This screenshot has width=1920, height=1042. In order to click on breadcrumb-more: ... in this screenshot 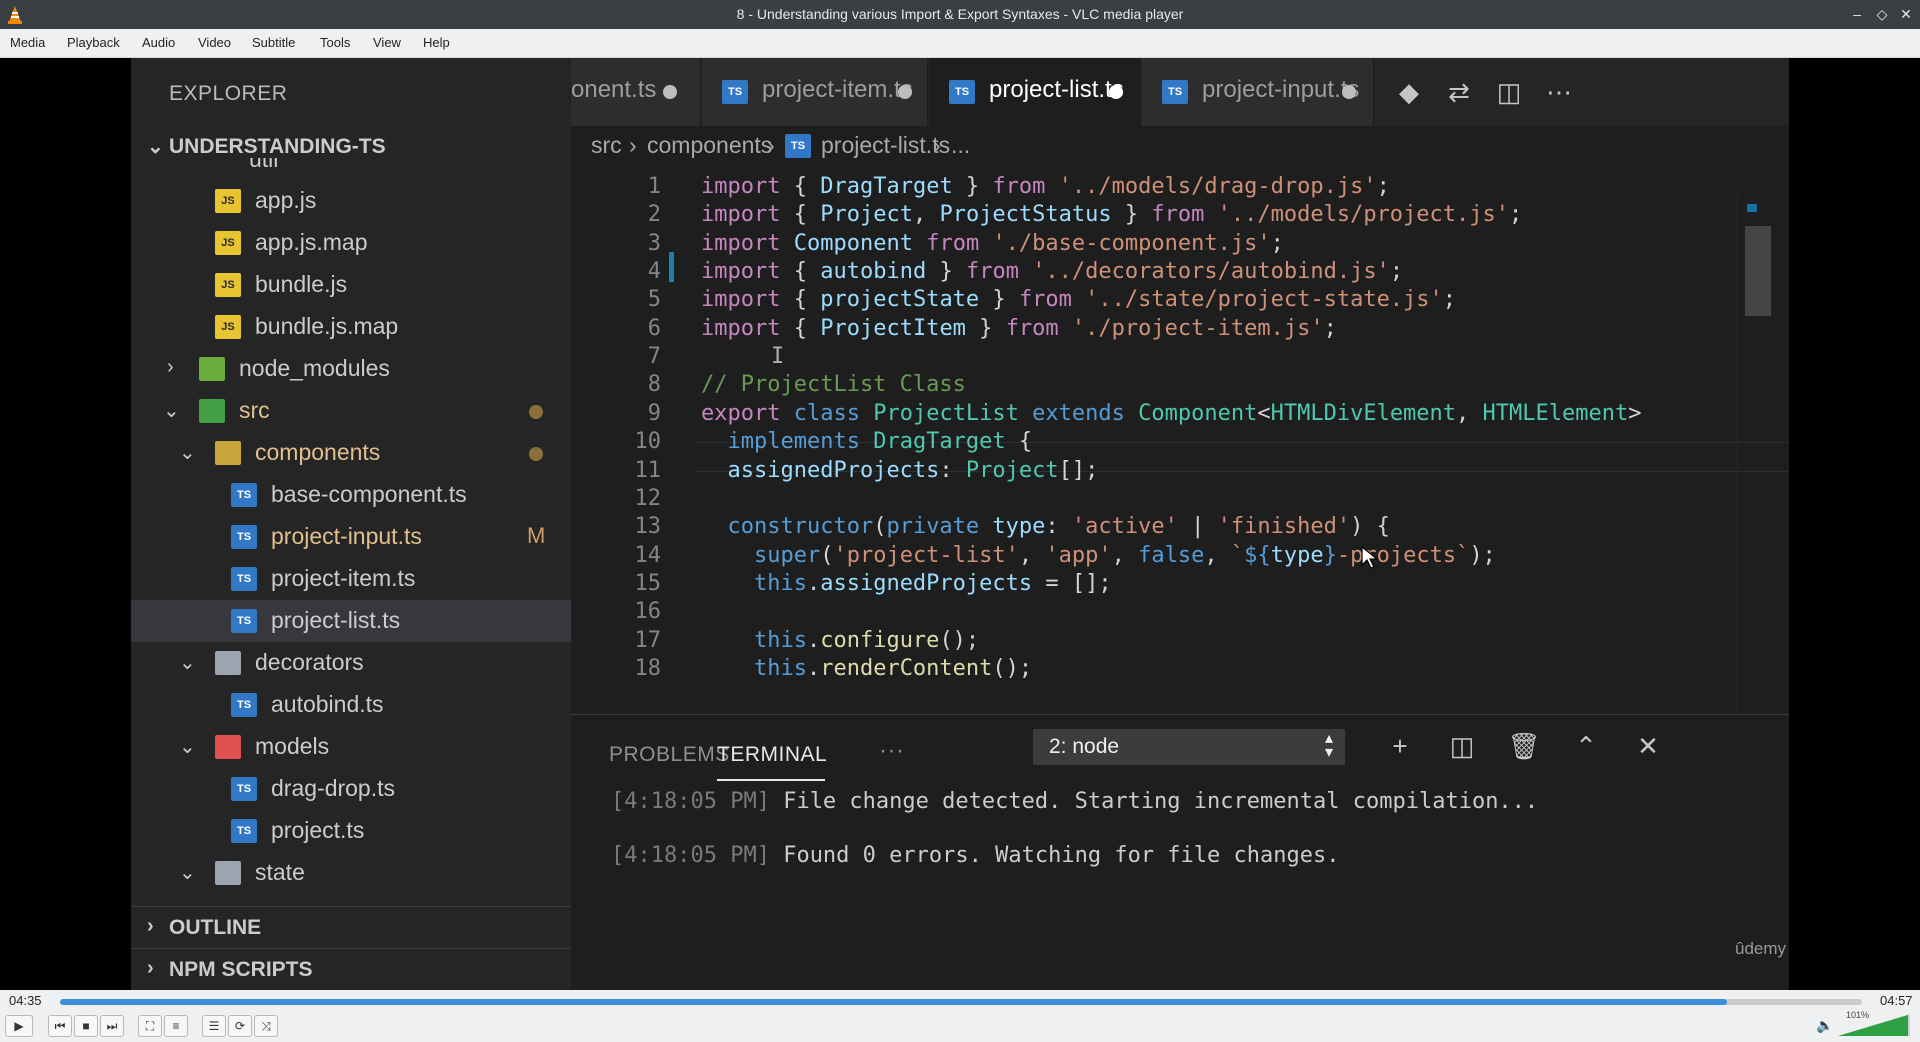, I will do `click(960, 145)`.